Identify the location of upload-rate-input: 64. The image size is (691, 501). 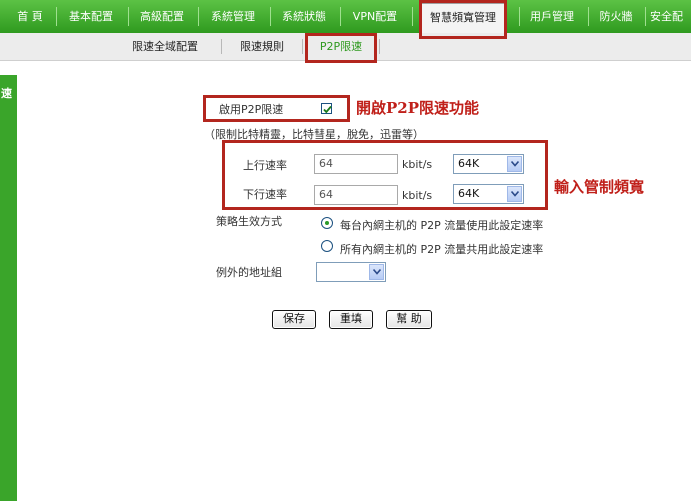
(356, 164).